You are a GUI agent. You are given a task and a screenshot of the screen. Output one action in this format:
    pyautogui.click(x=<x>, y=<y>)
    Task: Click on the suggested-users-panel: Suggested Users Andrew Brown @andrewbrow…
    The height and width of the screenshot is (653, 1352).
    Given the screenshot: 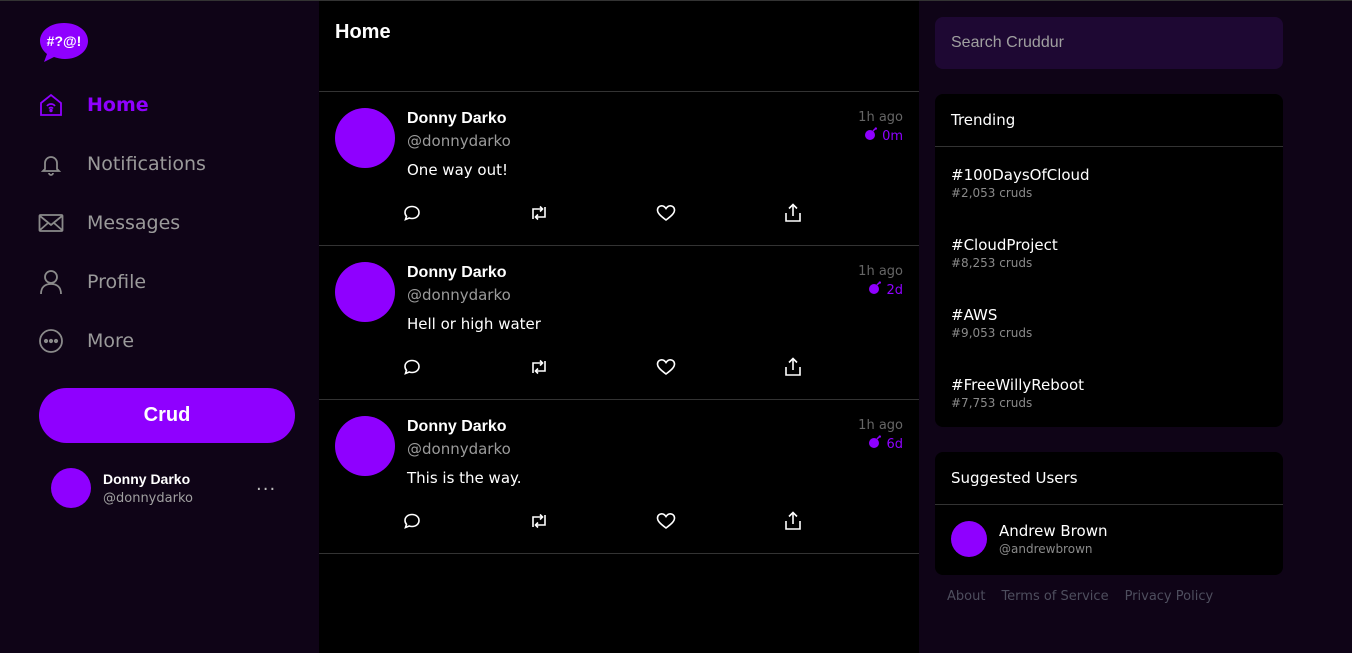 What is the action you would take?
    pyautogui.click(x=1109, y=513)
    